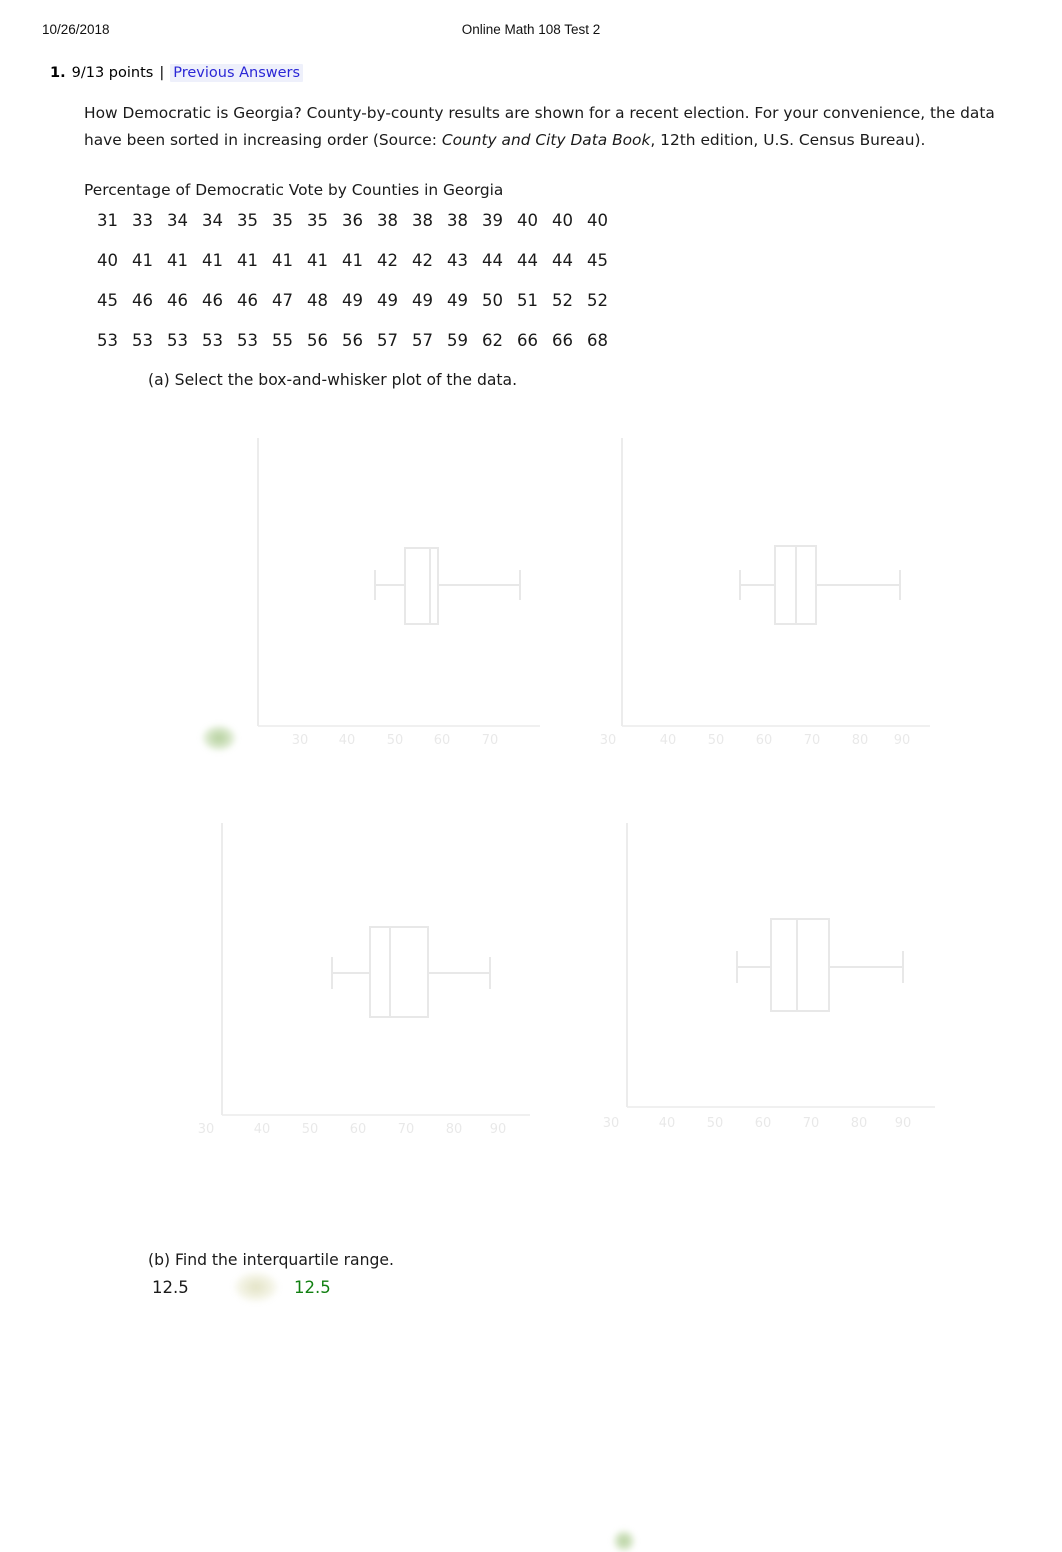 Image resolution: width=1062 pixels, height=1552 pixels. I want to click on data-value: 31, so click(107, 220).